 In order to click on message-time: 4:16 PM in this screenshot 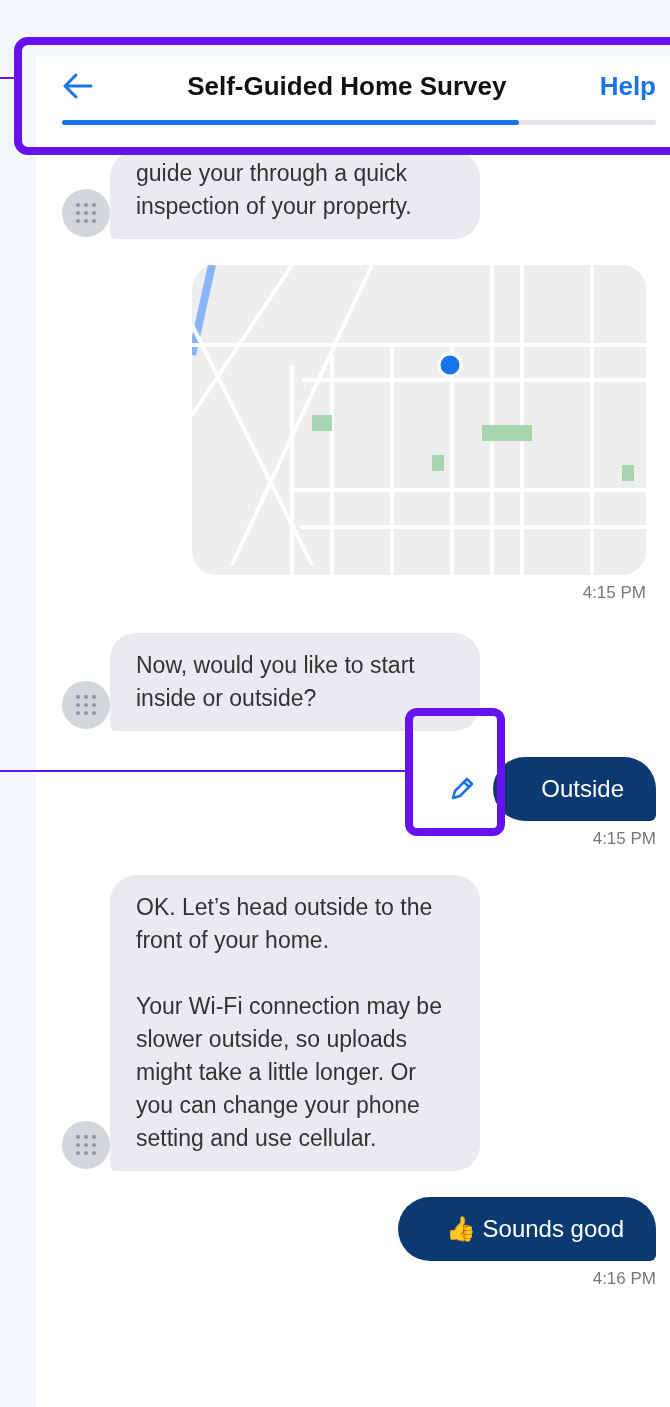, I will do `click(624, 1279)`.